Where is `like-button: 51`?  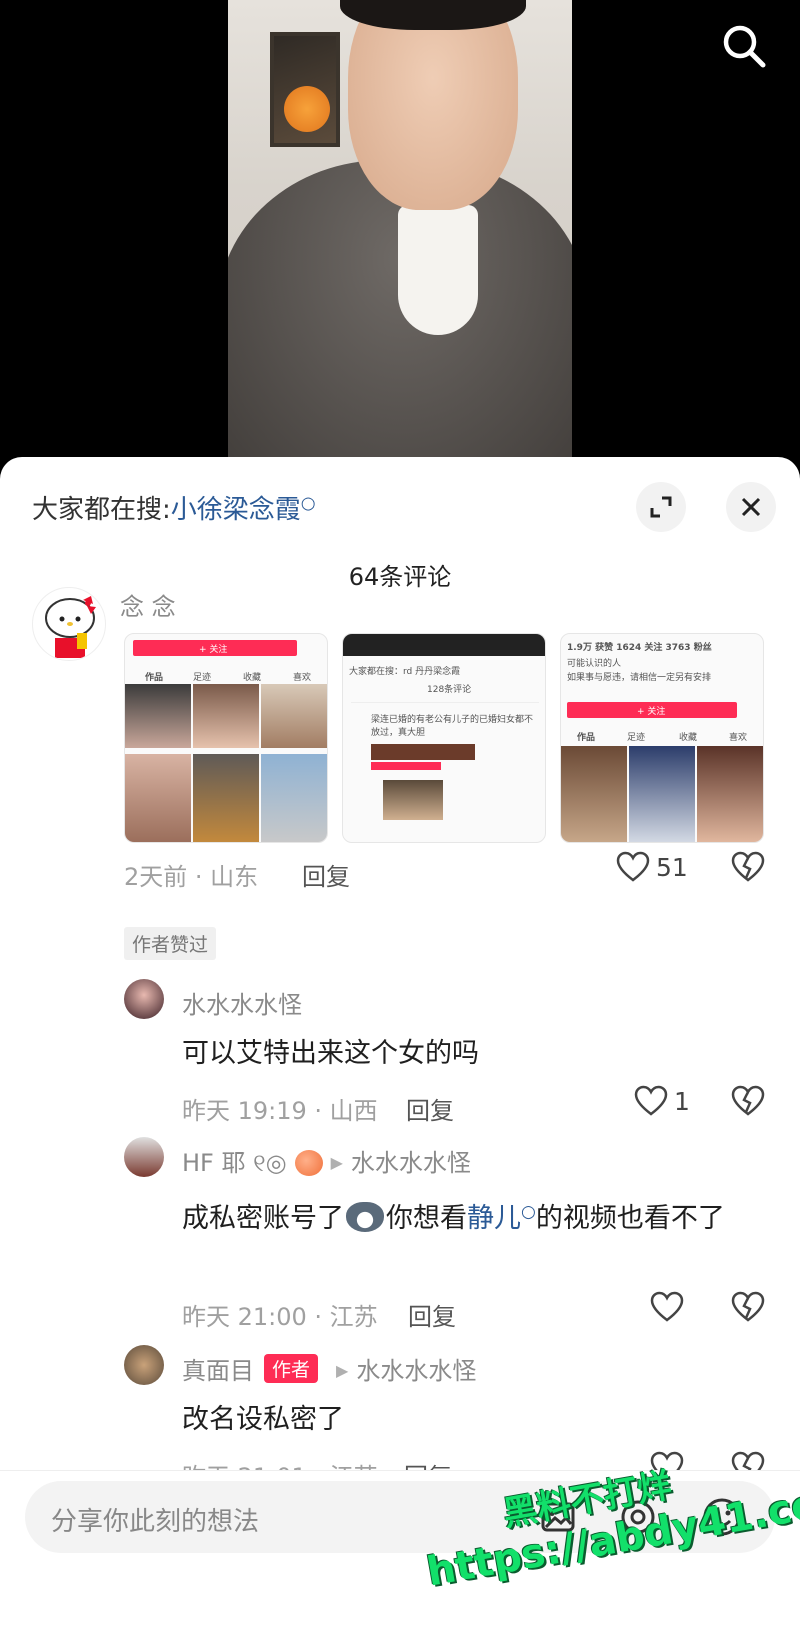 like-button: 51 is located at coordinates (652, 867).